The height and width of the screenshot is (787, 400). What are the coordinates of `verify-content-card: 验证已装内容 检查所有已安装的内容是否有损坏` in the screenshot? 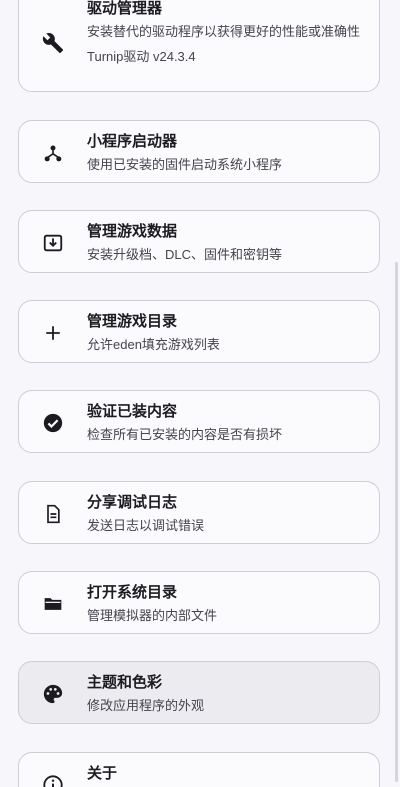 It's located at (199, 421).